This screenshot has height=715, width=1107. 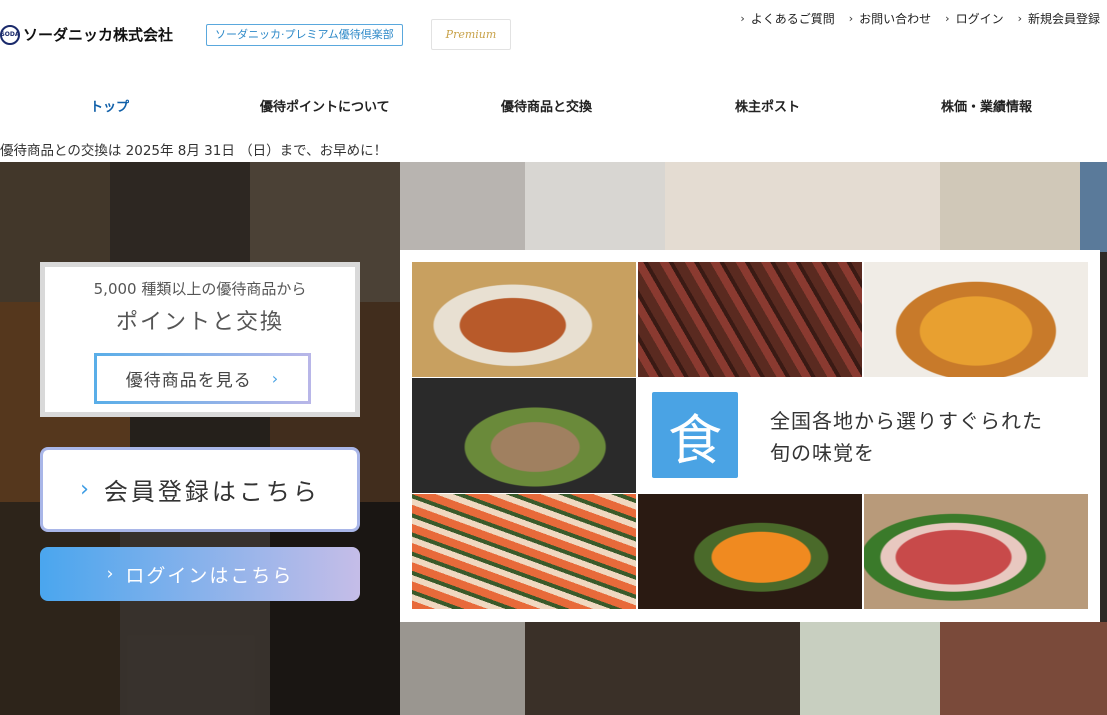 I want to click on register-link: › 新規会員登録, so click(x=1059, y=18).